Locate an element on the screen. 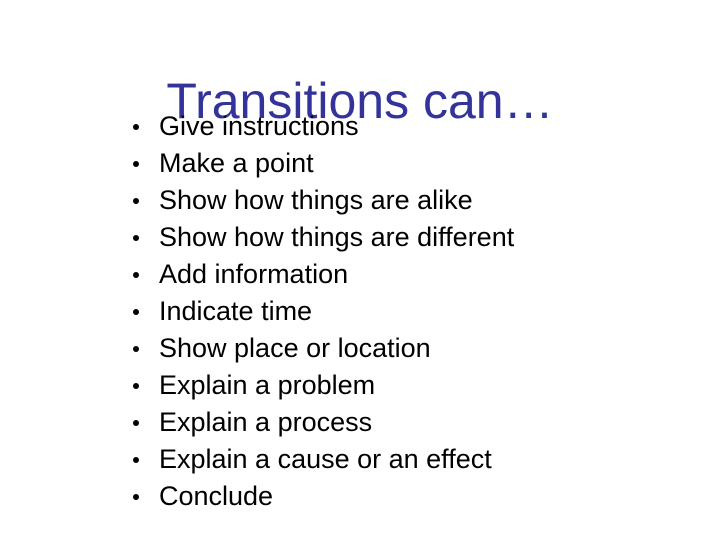 The image size is (720, 540). list-item: Show place or location is located at coordinates (411, 348).